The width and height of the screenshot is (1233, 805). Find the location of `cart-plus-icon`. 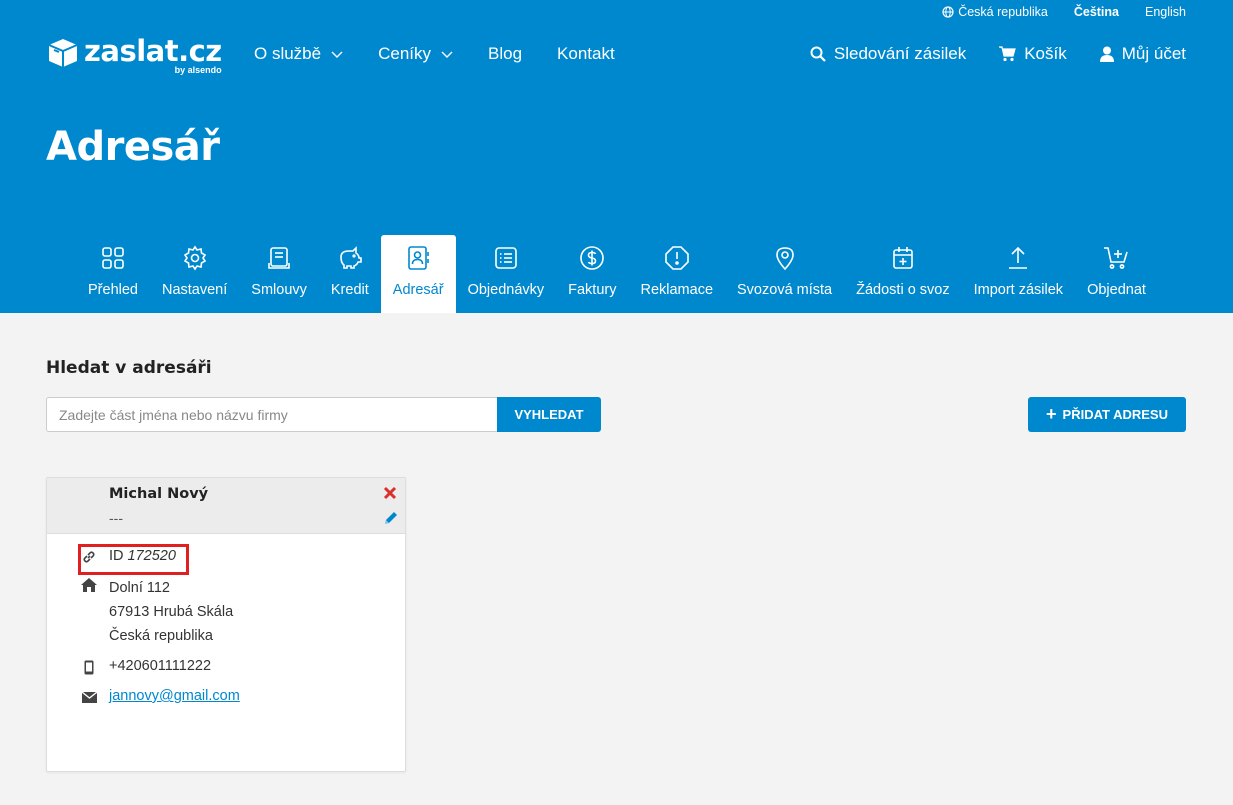

cart-plus-icon is located at coordinates (1116, 258).